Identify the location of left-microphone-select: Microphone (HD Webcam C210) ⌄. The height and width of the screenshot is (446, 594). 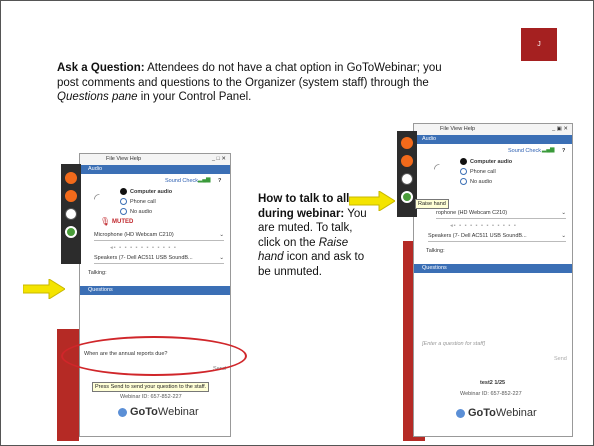
(159, 235).